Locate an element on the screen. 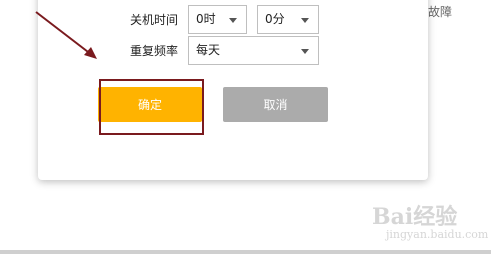 The image size is (491, 254). hour-select: 0时 is located at coordinates (217, 19).